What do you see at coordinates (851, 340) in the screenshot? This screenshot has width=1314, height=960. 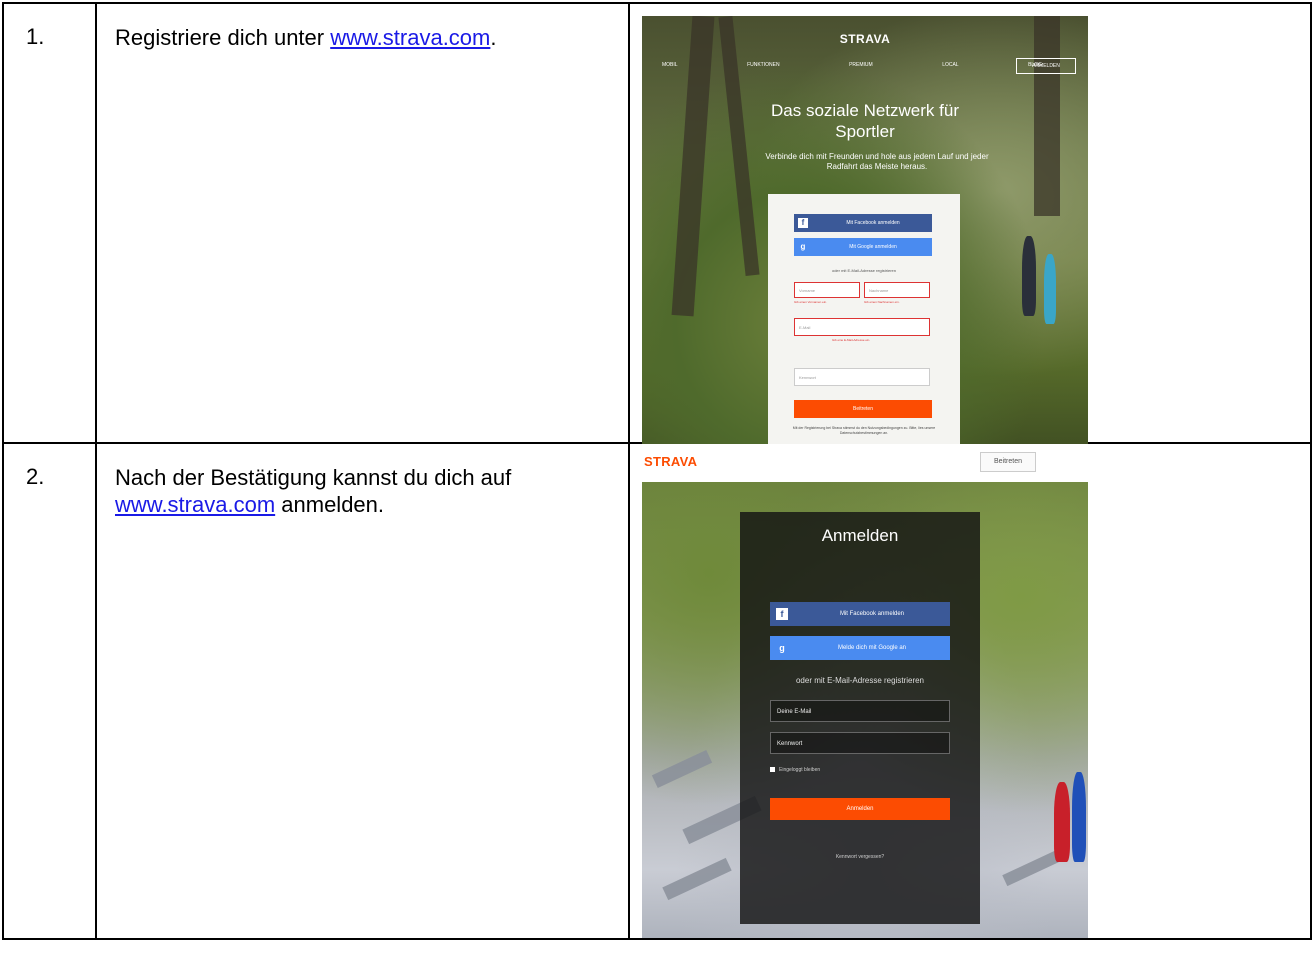 I see `email-error: Gib eine E-Mail-Adresse ein.` at bounding box center [851, 340].